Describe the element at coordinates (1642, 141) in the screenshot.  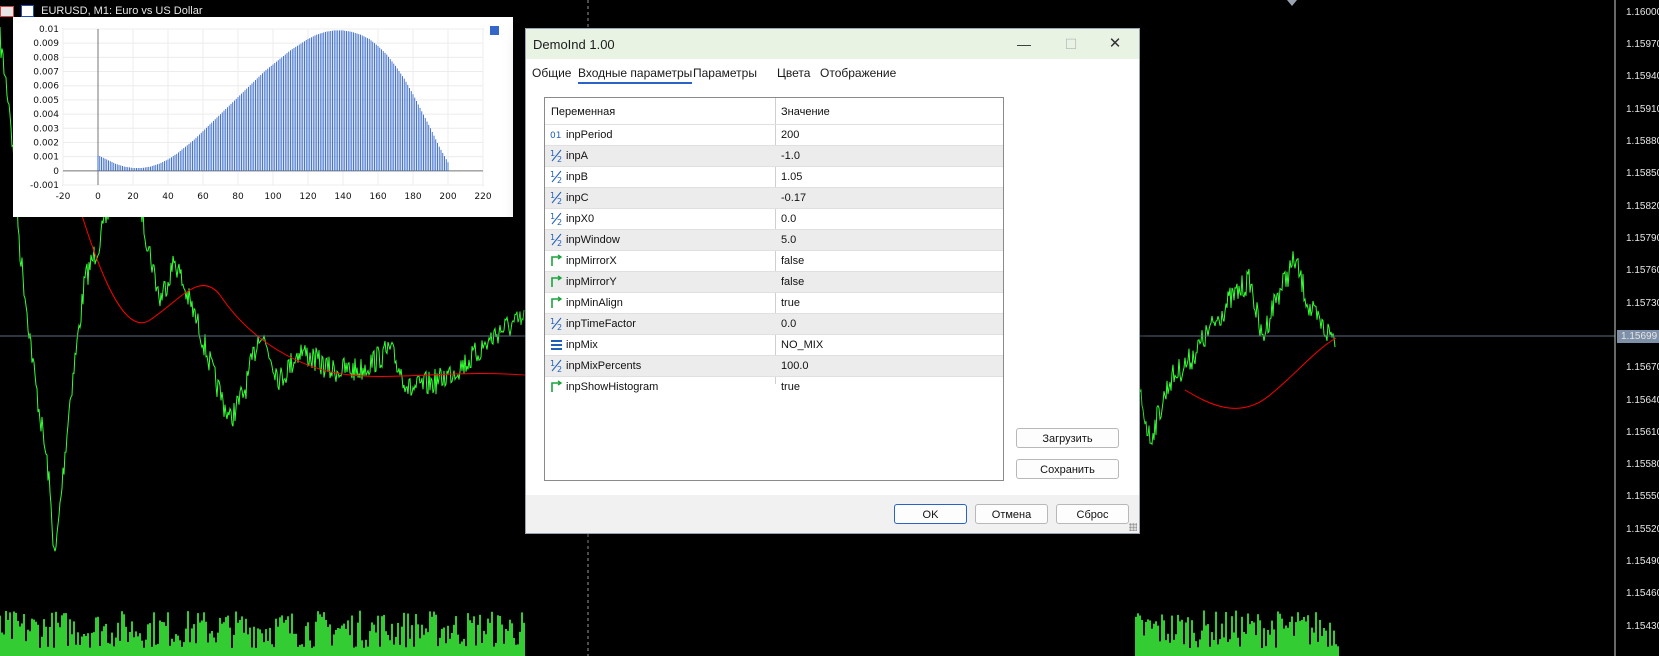
I see `price-tick-label: 1.15880` at that location.